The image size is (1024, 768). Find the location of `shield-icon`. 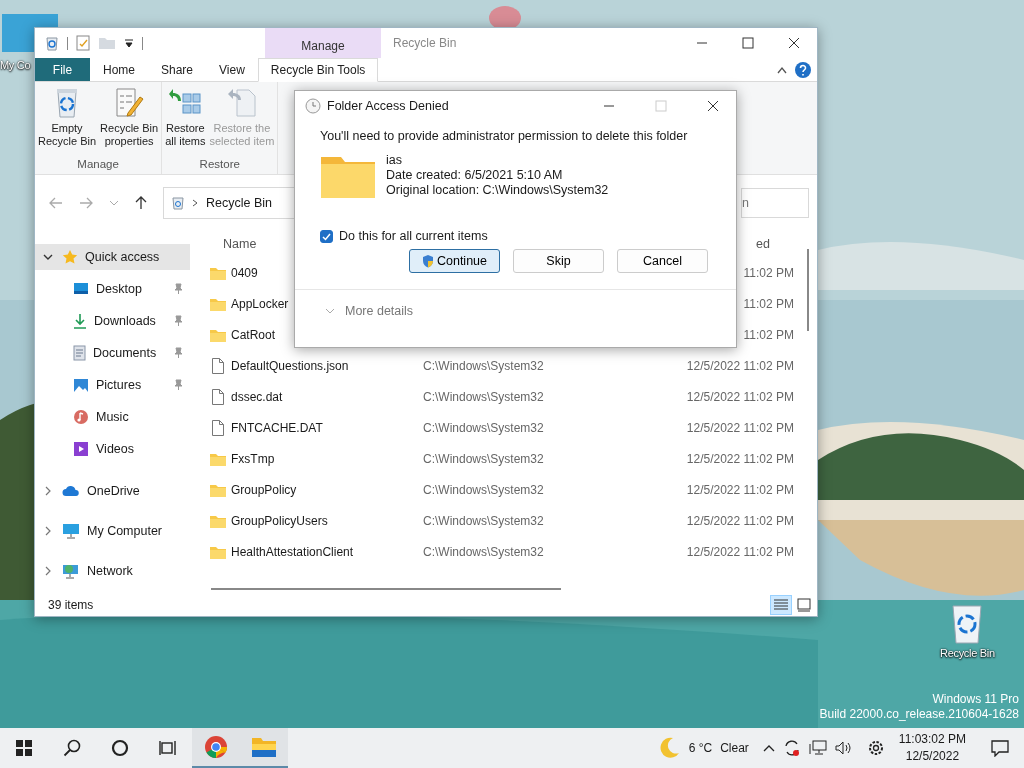

shield-icon is located at coordinates (427, 261).